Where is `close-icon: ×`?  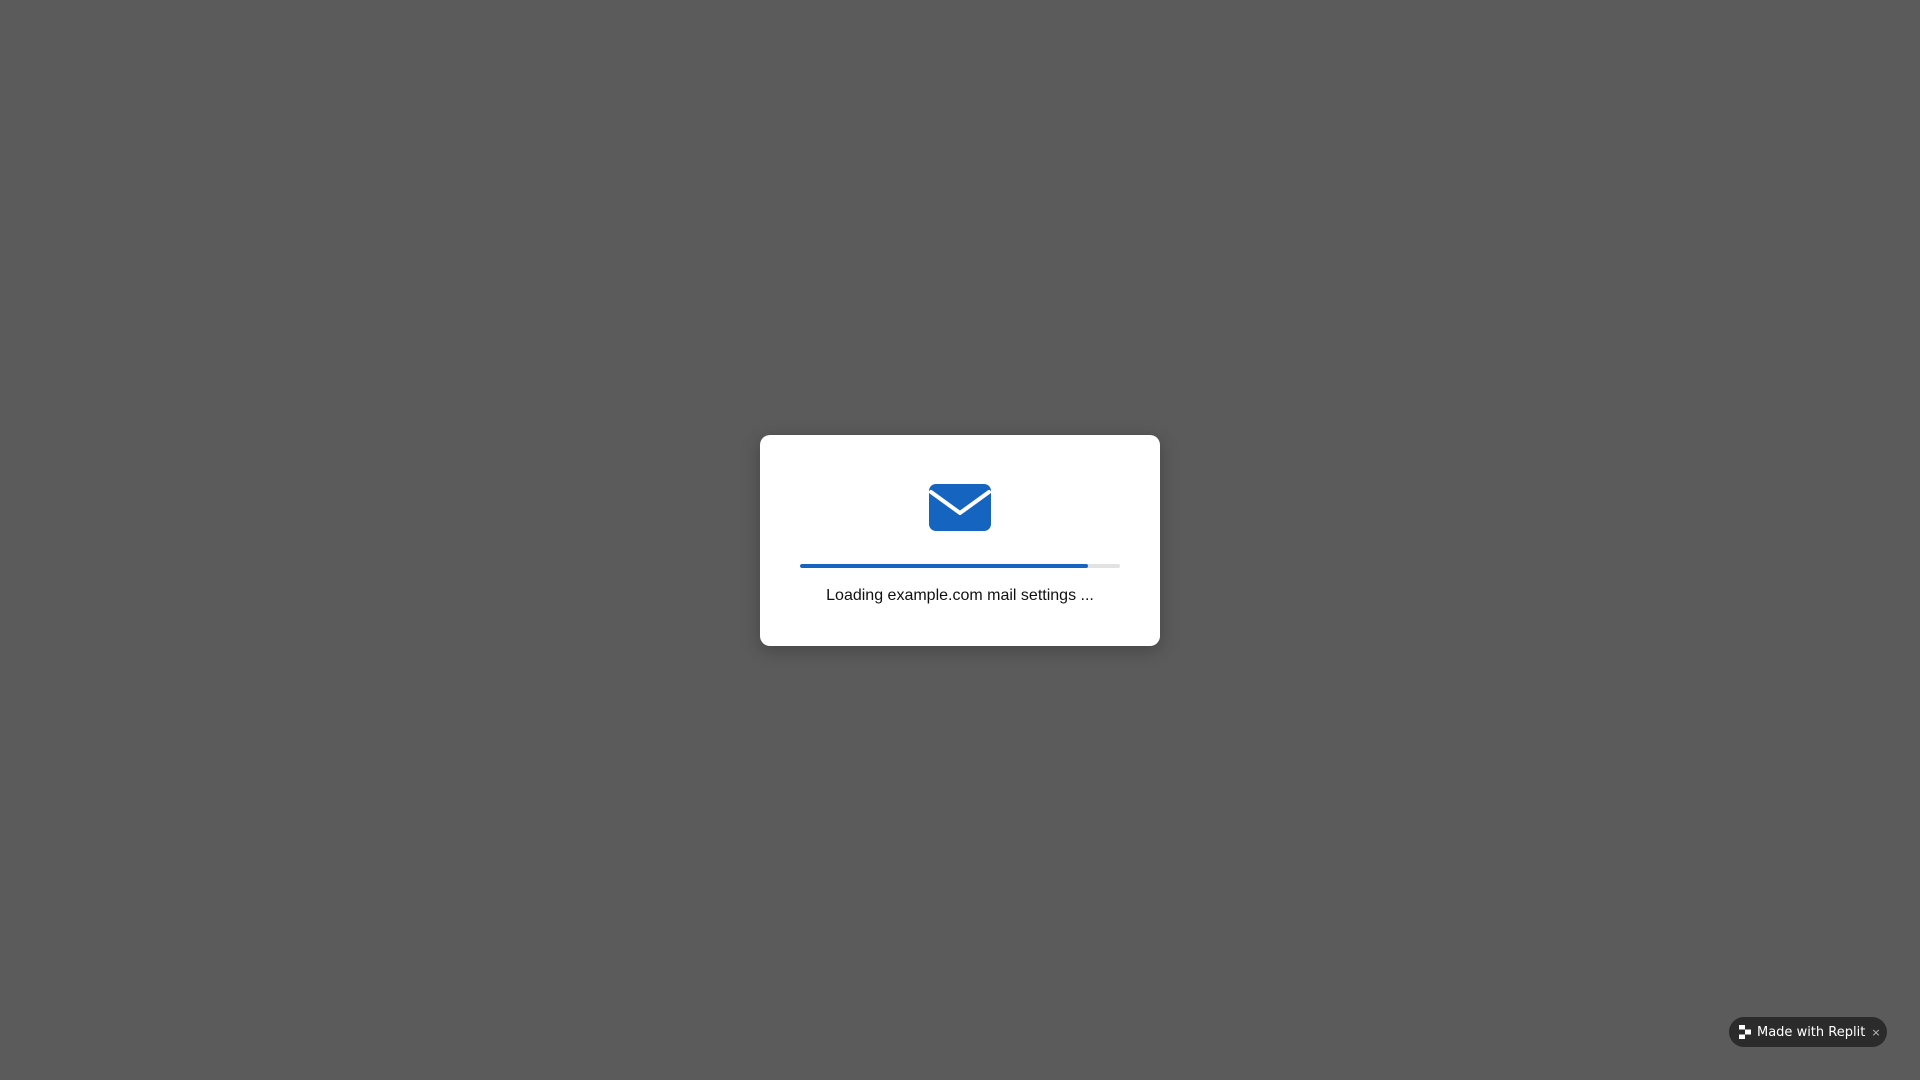 close-icon: × is located at coordinates (1875, 1032).